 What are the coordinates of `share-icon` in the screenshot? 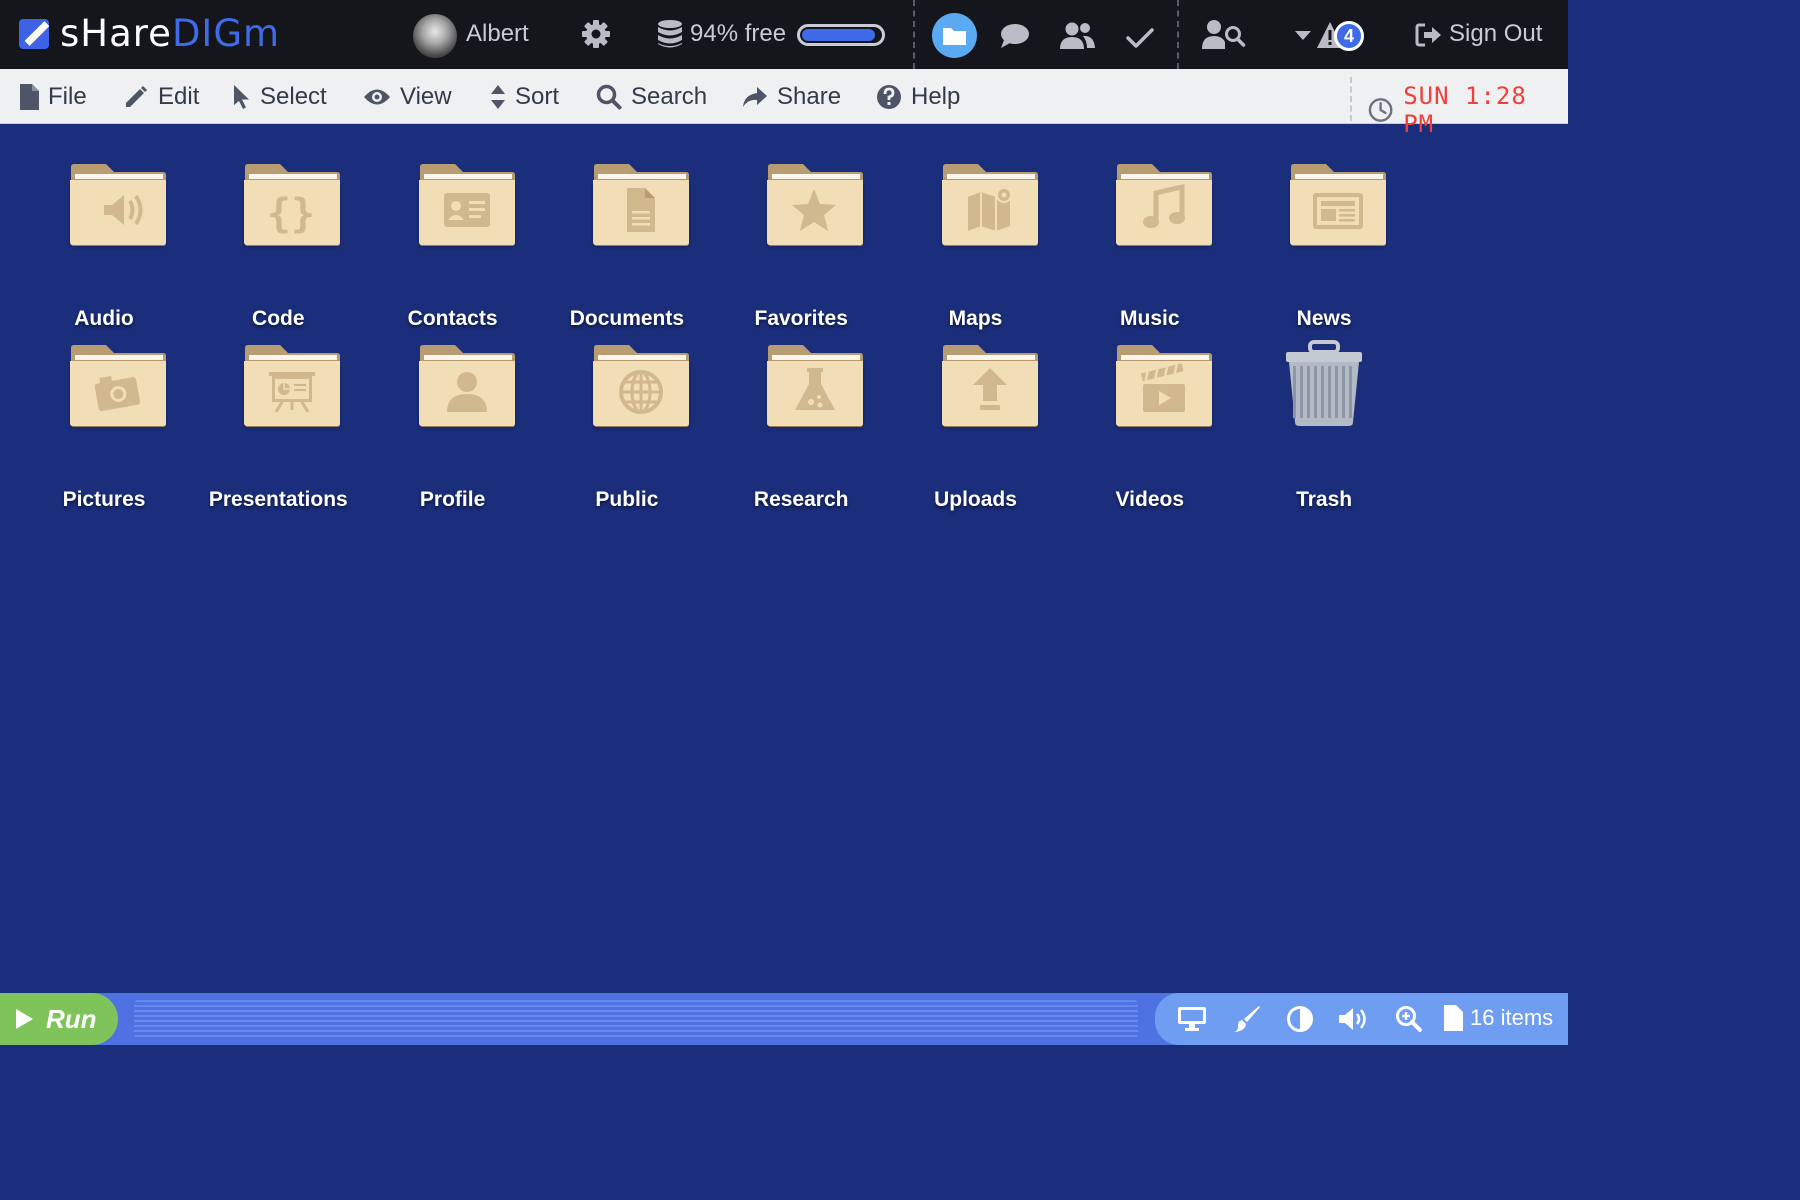 It's located at (755, 96).